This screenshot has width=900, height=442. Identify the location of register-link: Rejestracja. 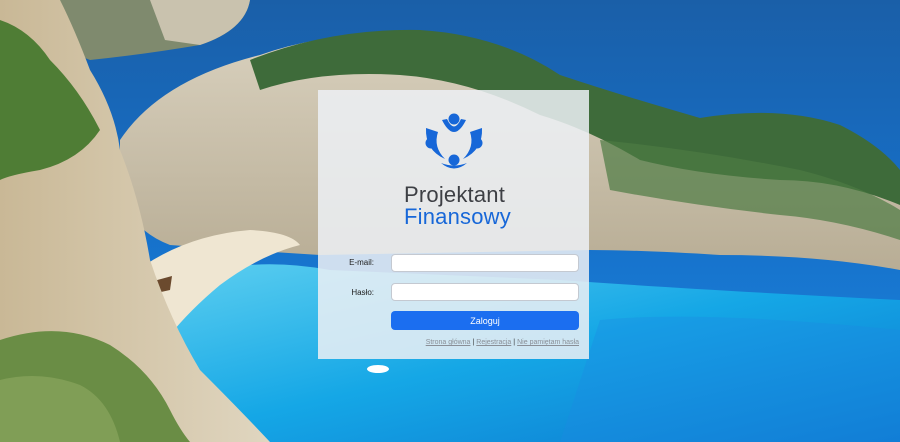
(493, 342).